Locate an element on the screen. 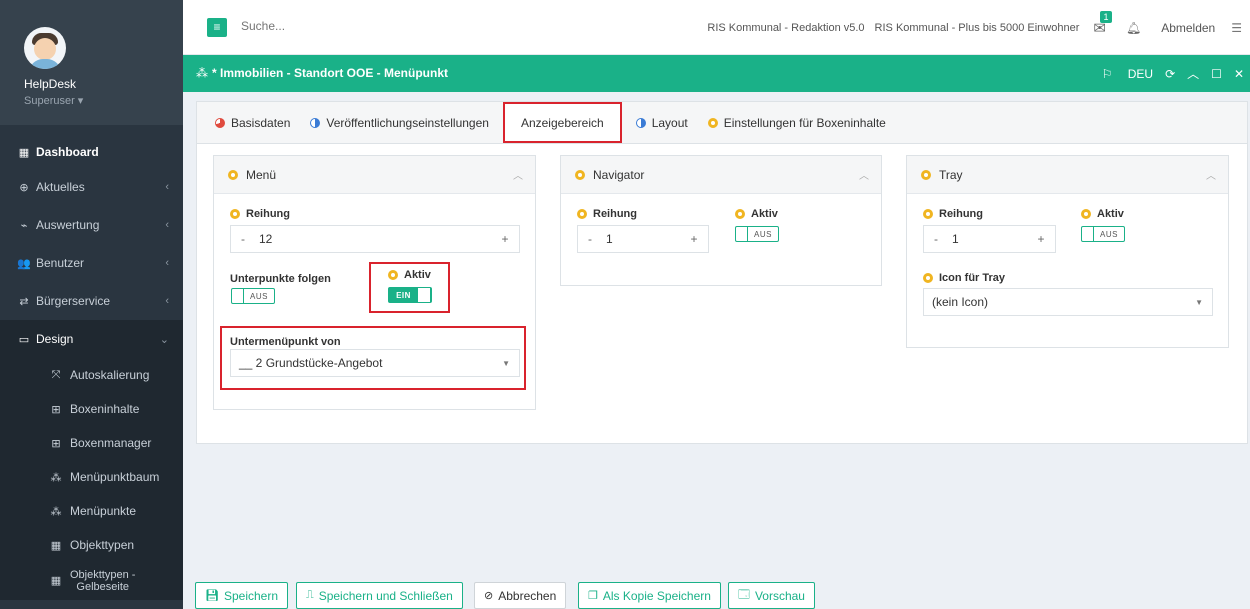 This screenshot has width=1250, height=609. sidebar-item-auswertung: ⌁ Auswertung ‹ is located at coordinates (91, 225).